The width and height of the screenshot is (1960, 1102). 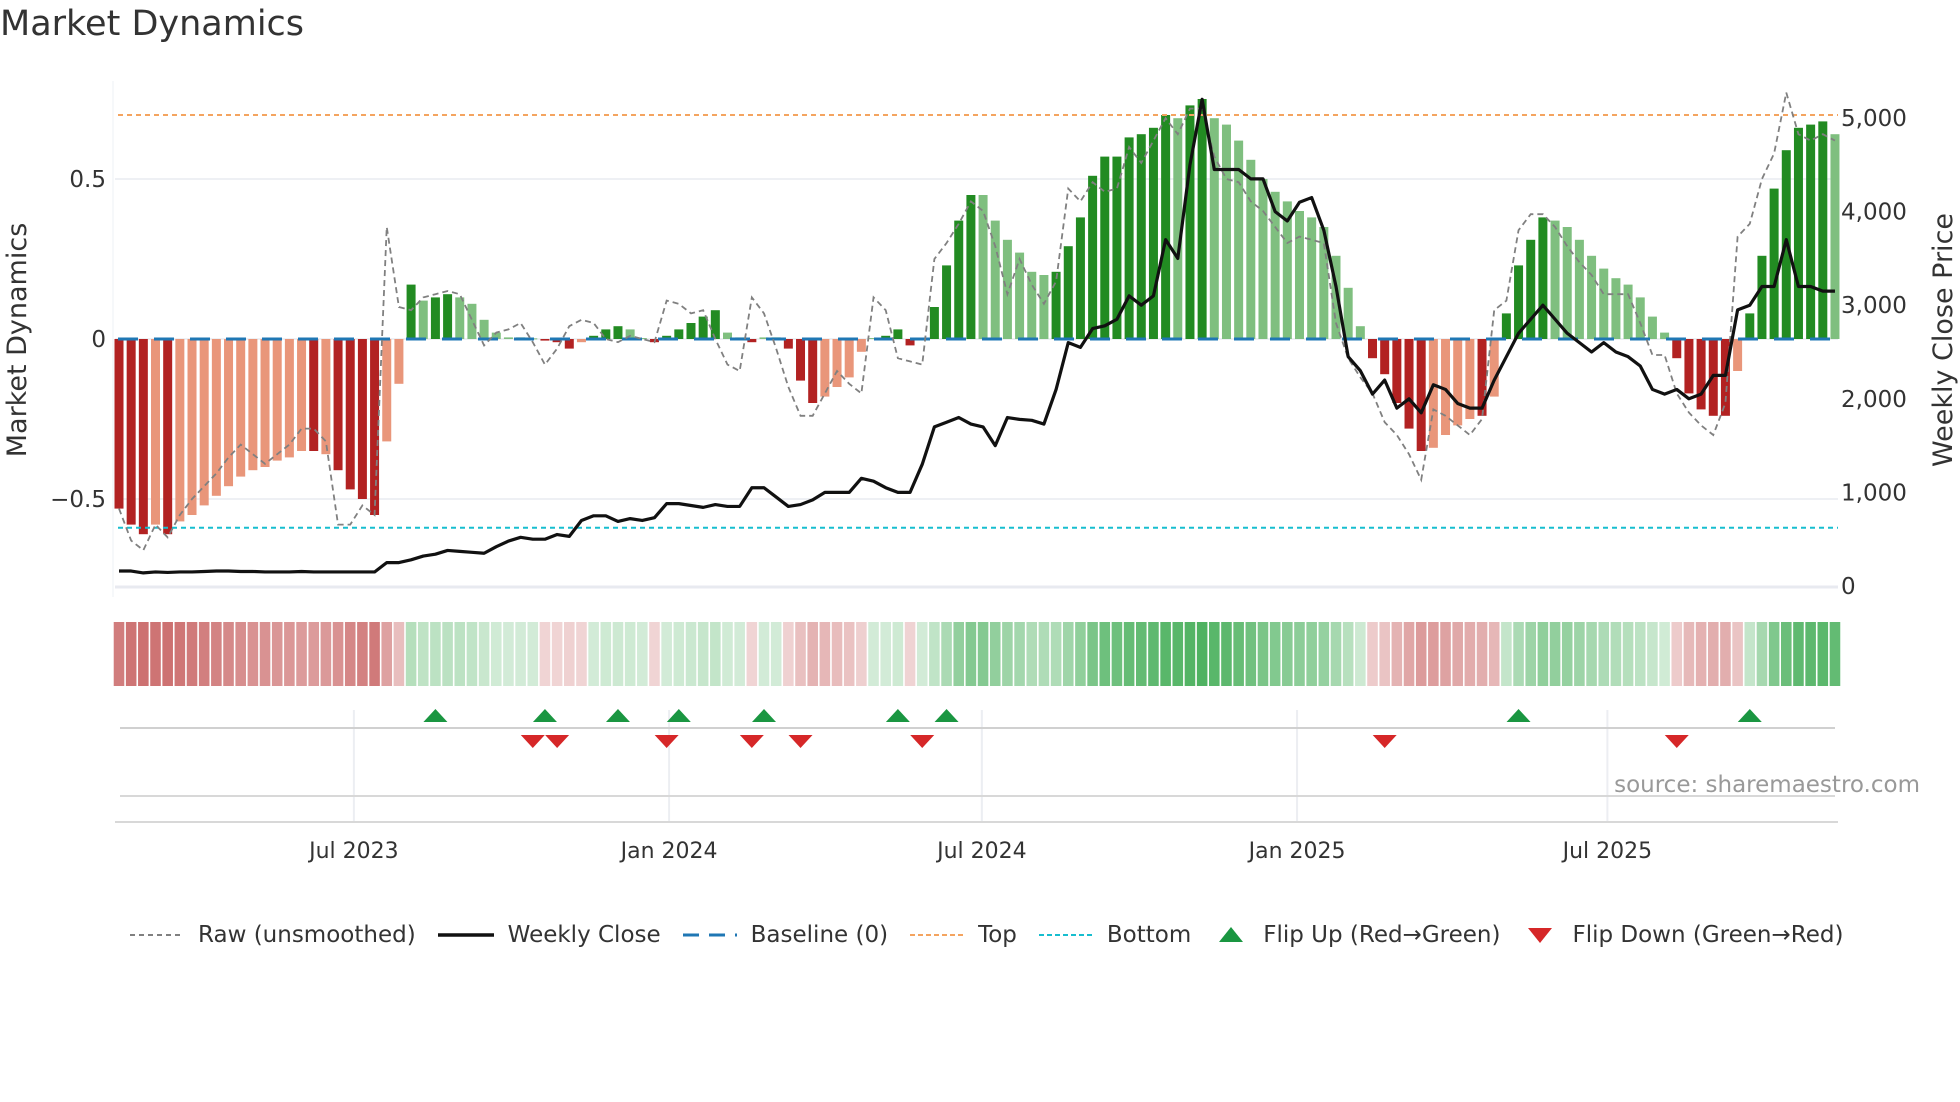 What do you see at coordinates (1149, 935) in the screenshot?
I see `legend-label: Bottom` at bounding box center [1149, 935].